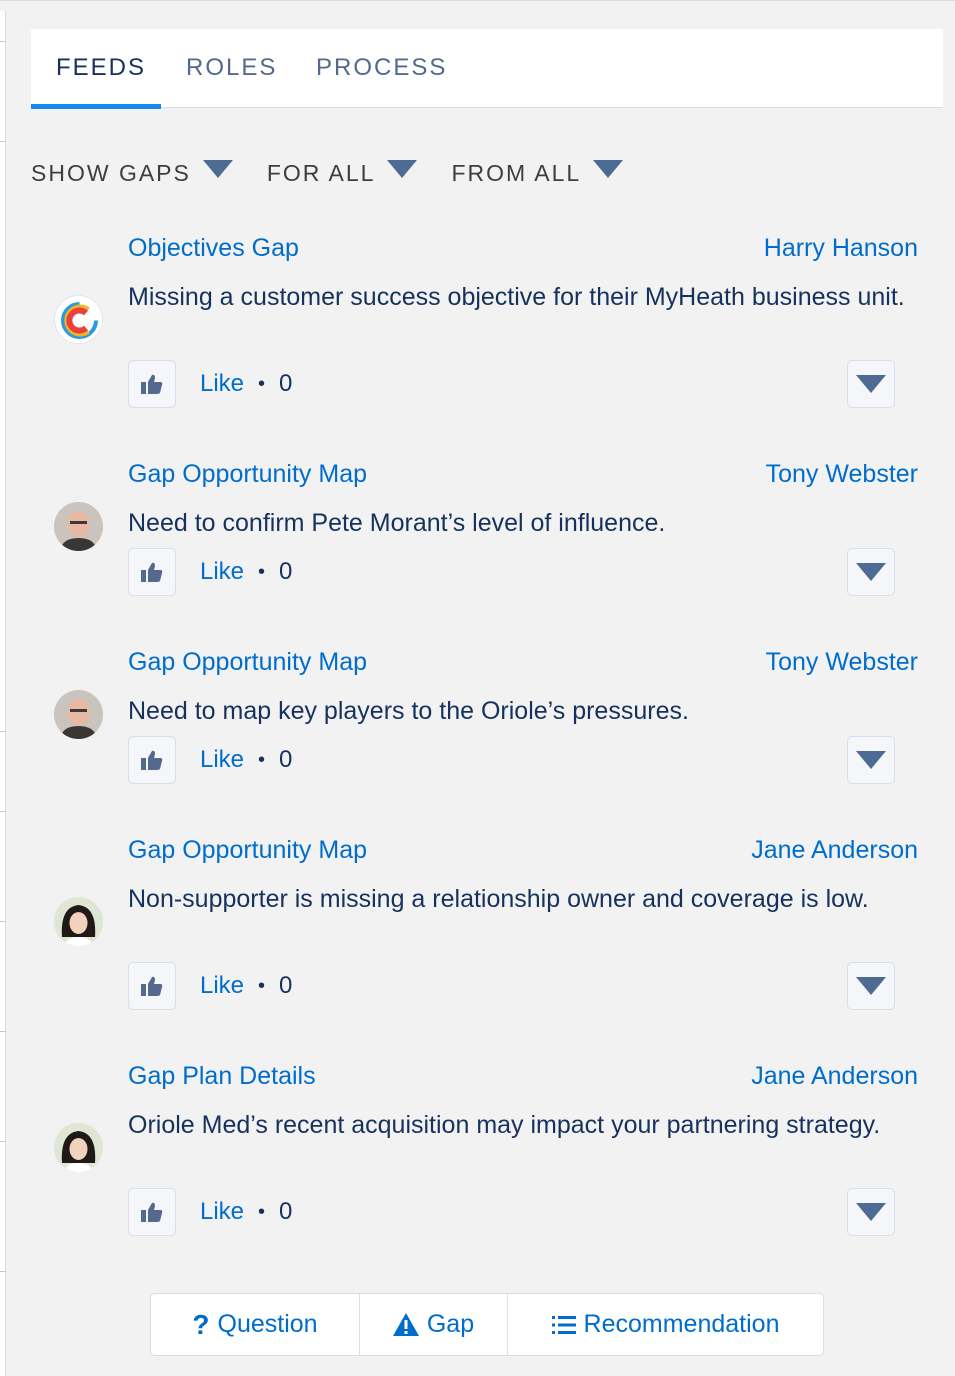 This screenshot has width=955, height=1376. Describe the element at coordinates (111, 172) in the screenshot. I see `show-gaps-label: SHOW GAPS` at that location.